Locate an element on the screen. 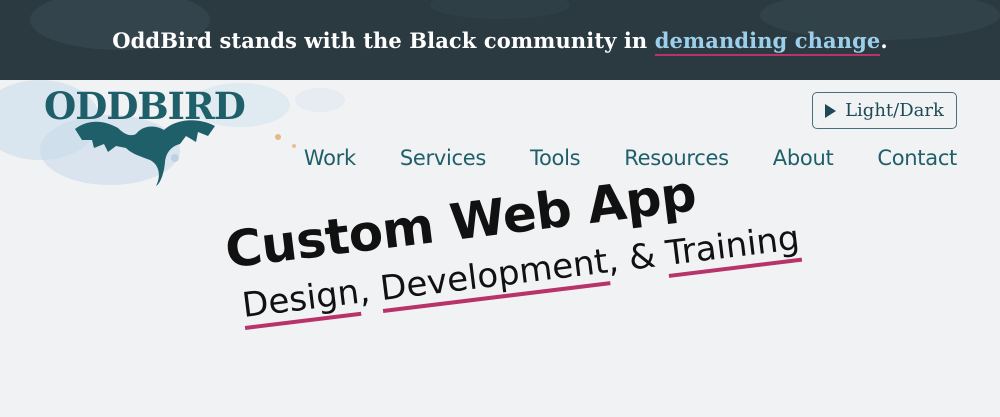 This screenshot has width=1000, height=417. light-dark-toggle-button: Light/Dark is located at coordinates (884, 110).